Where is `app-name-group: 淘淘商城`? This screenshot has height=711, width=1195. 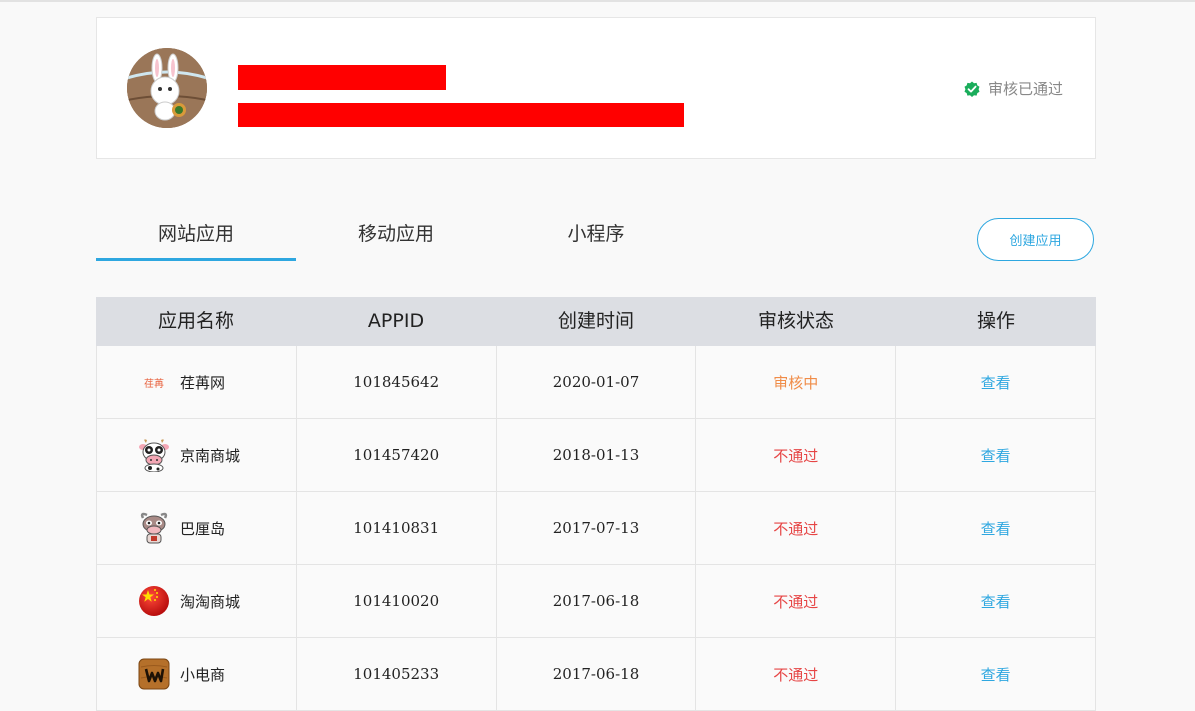
app-name-group: 淘淘商城 is located at coordinates (188, 601).